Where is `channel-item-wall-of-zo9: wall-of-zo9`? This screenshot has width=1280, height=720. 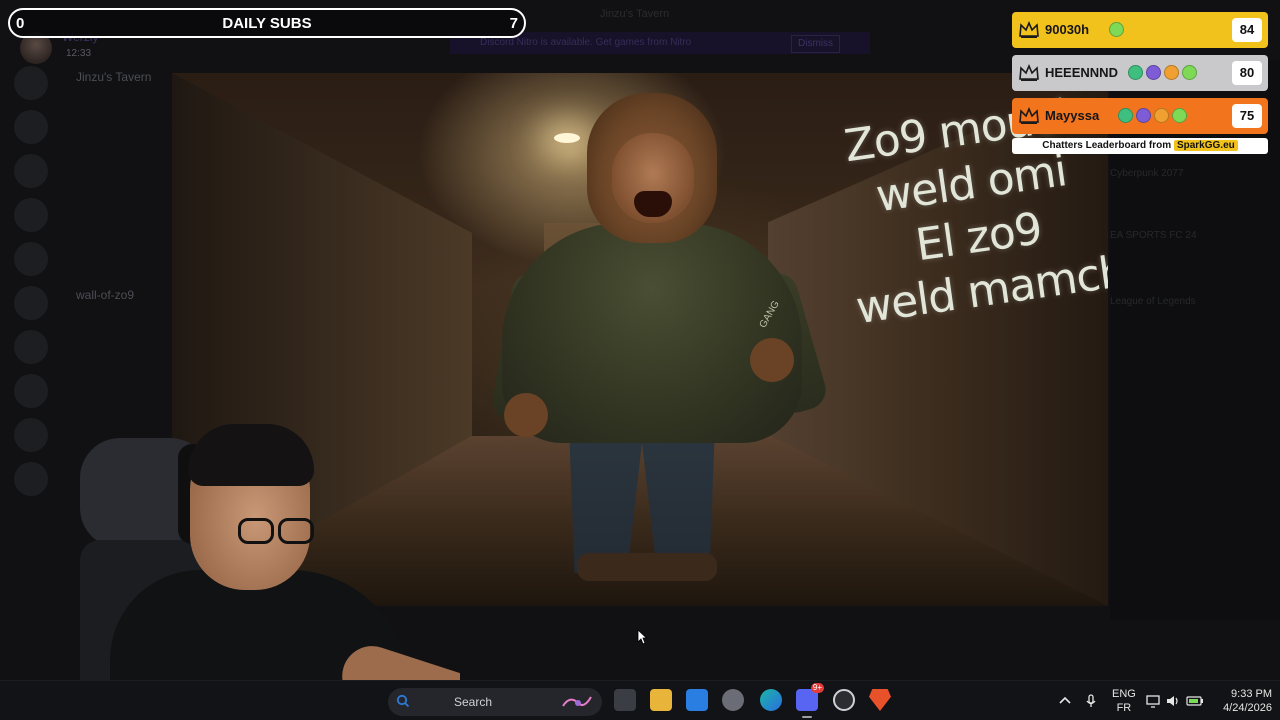 channel-item-wall-of-zo9: wall-of-zo9 is located at coordinates (105, 295).